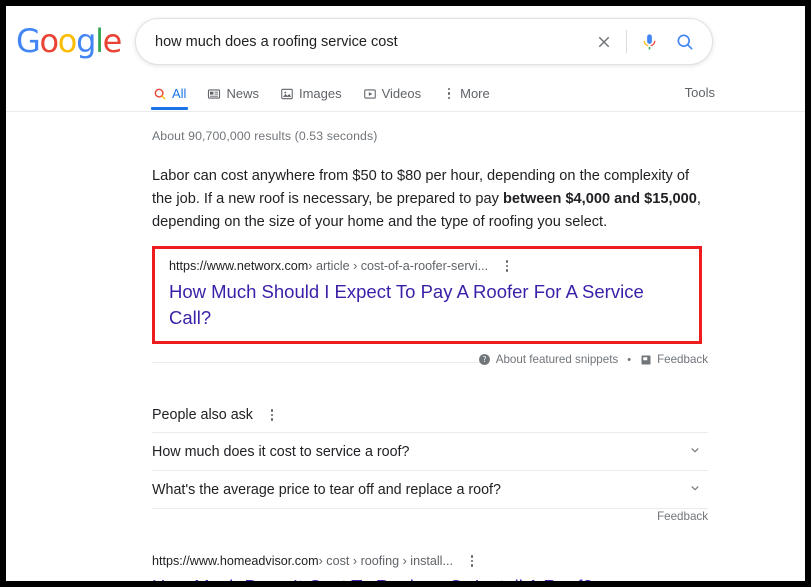  Describe the element at coordinates (179, 93) in the screenshot. I see `tab-all-label: All` at that location.